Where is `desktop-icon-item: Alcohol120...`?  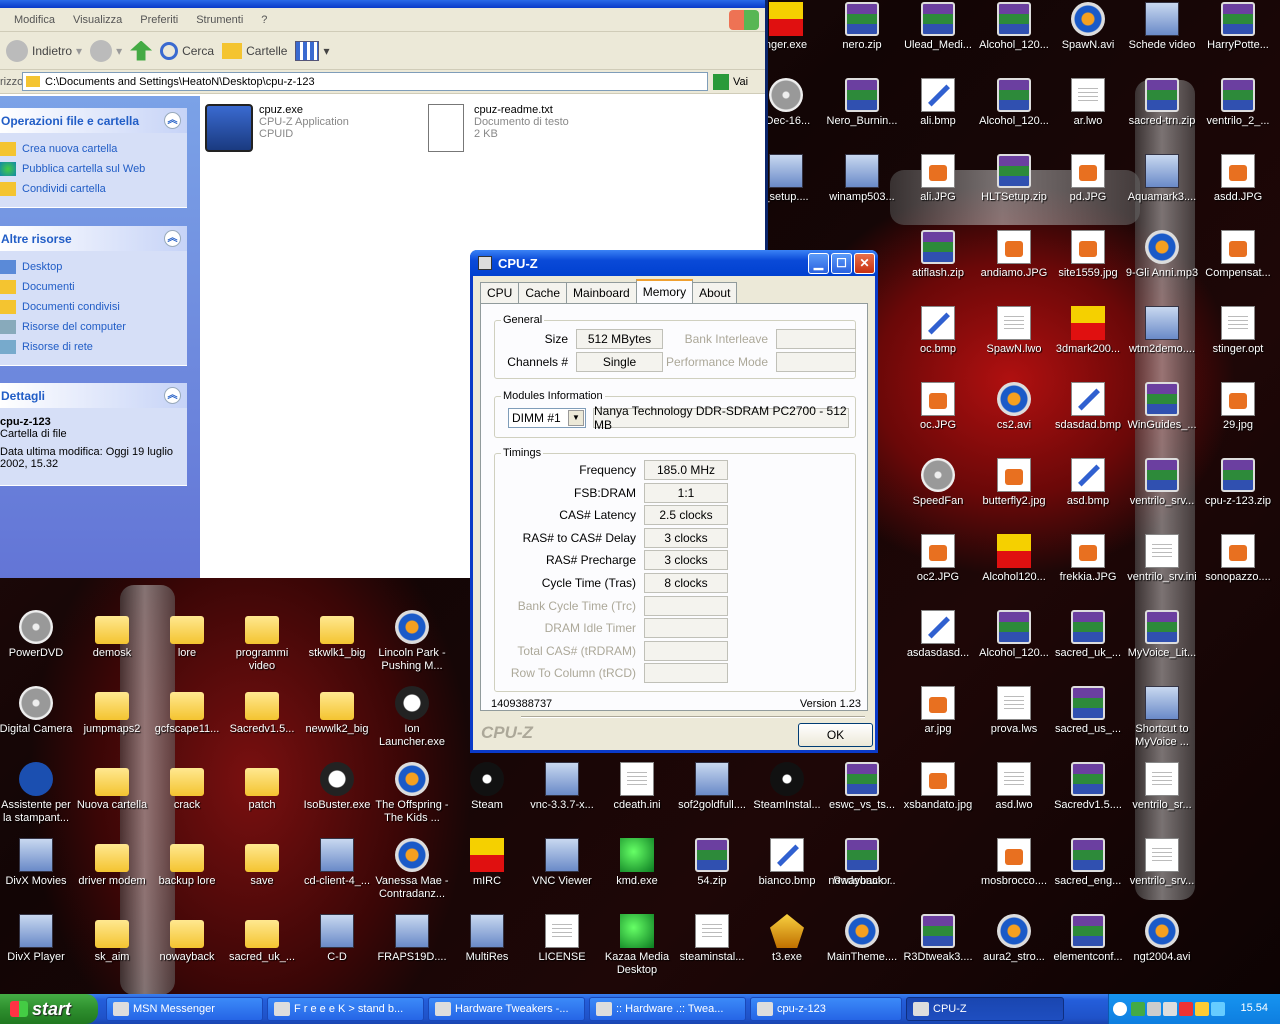
desktop-icon-item: Alcohol120... is located at coordinates (1014, 572).